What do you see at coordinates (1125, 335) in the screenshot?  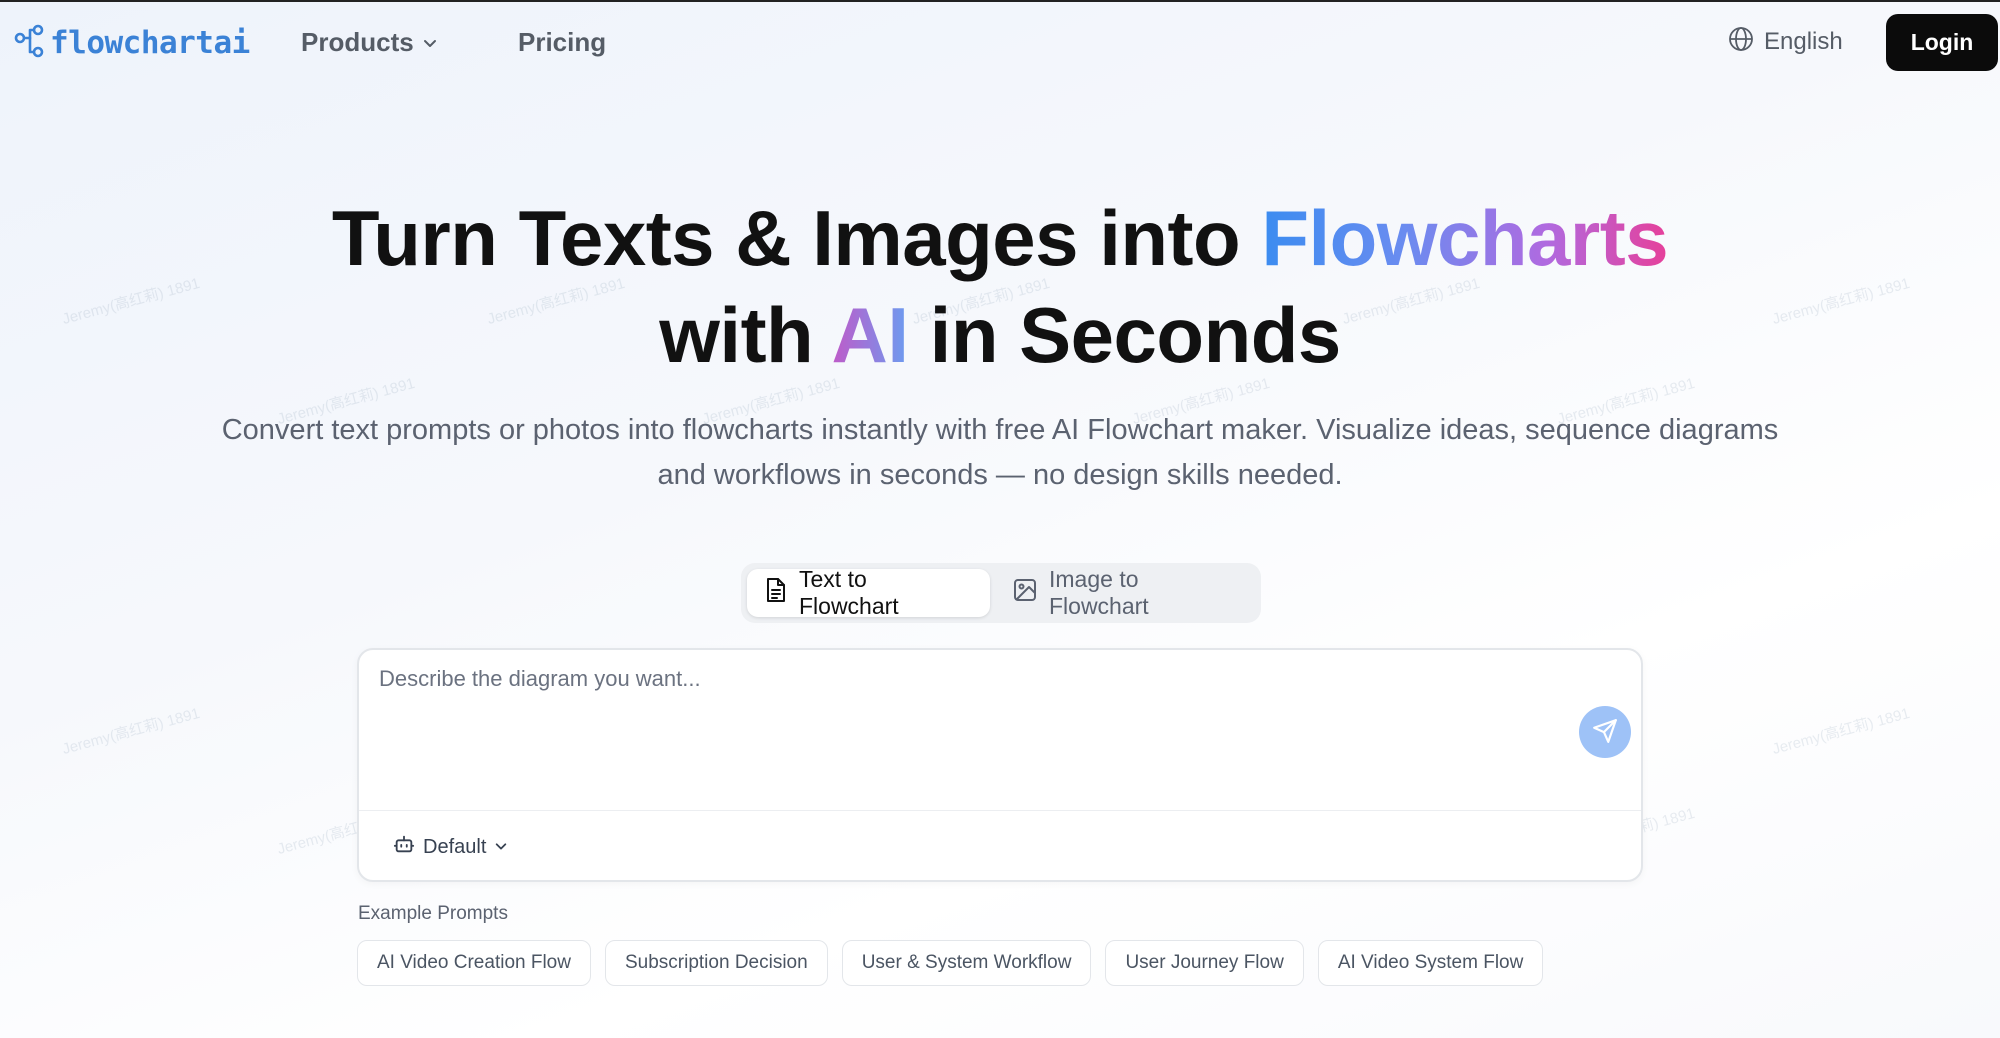 I see `hero-title-part3: in Seconds` at bounding box center [1125, 335].